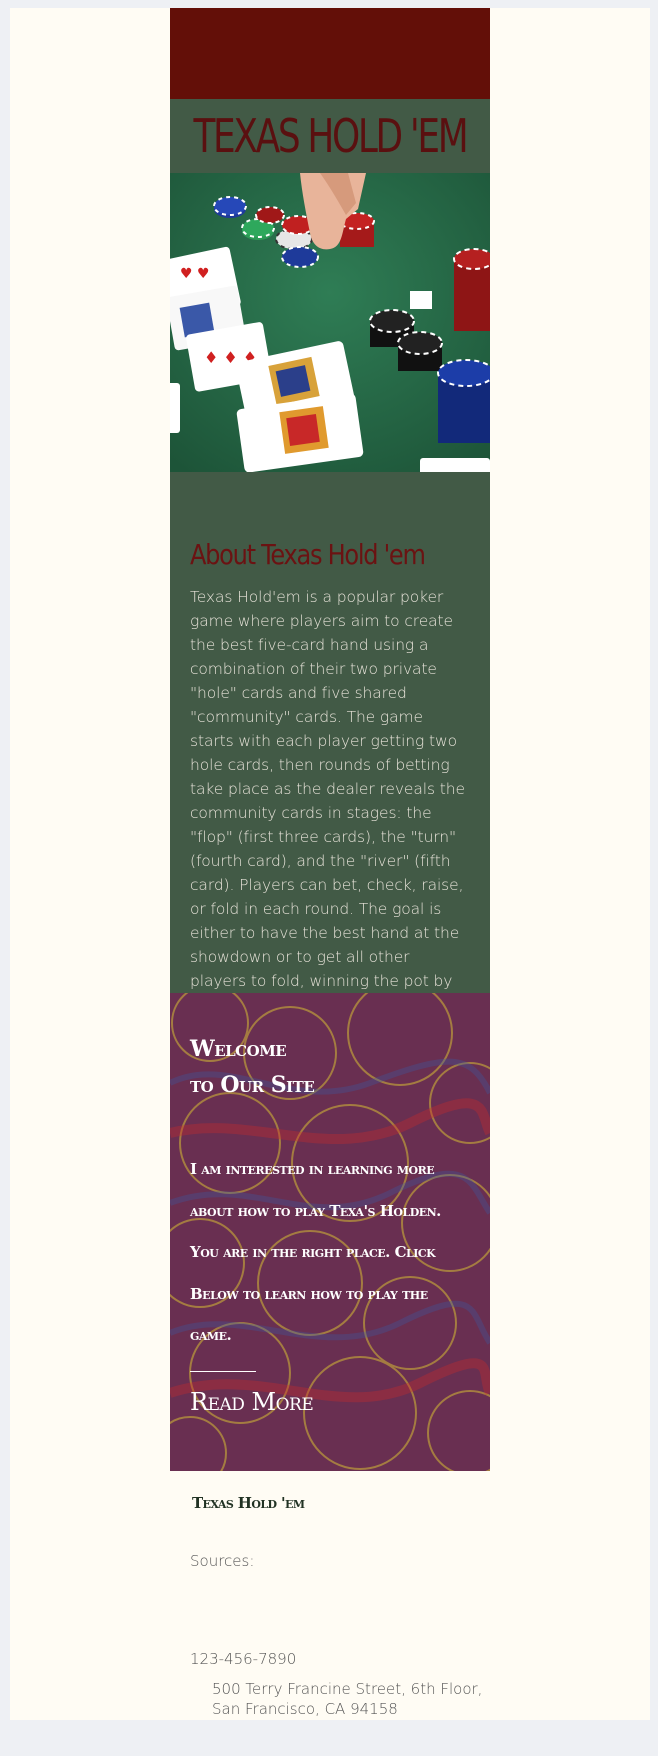 The image size is (658, 1756). I want to click on address-line-1: 500 Terry Francine Street, 6th Floor,, so click(347, 1689).